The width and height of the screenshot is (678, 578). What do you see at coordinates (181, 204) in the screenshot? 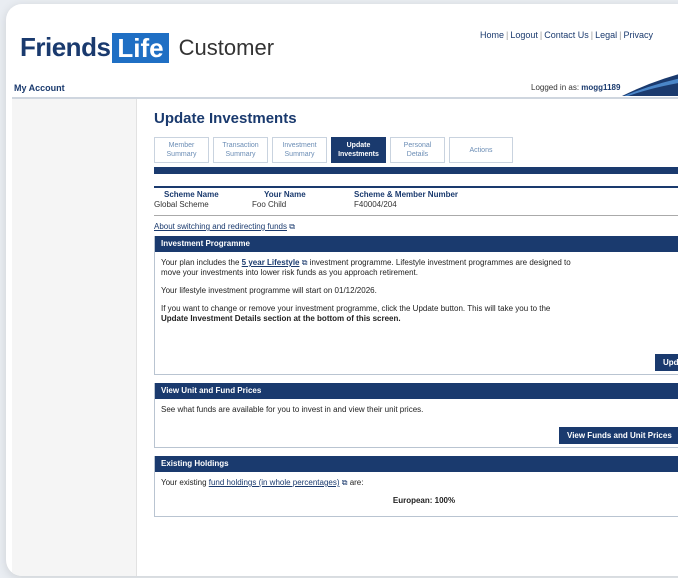
I see `scheme-name-value: Global Scheme` at bounding box center [181, 204].